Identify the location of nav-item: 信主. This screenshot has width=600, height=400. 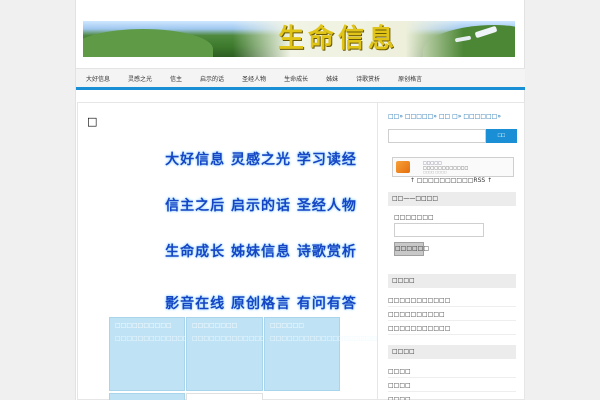
(176, 78).